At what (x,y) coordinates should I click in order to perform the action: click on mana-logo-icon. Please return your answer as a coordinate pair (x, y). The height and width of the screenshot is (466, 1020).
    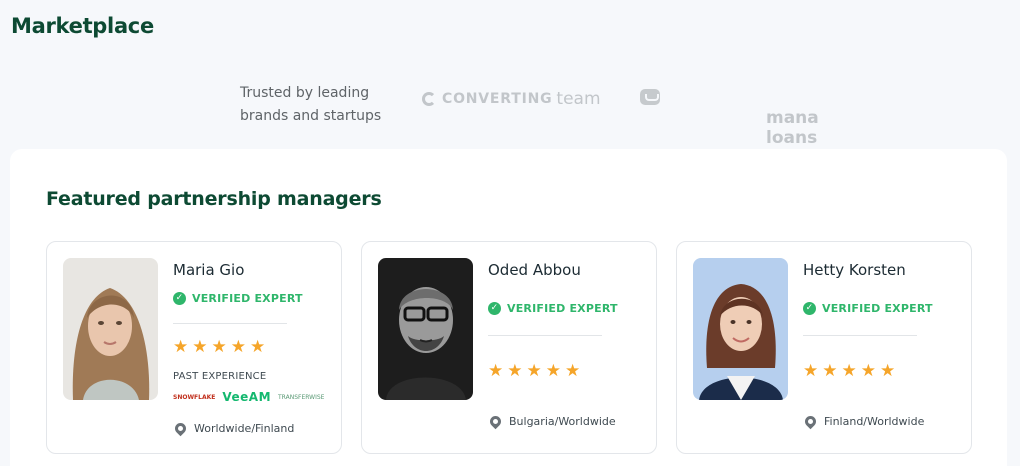
    Looking at the image, I should click on (650, 97).